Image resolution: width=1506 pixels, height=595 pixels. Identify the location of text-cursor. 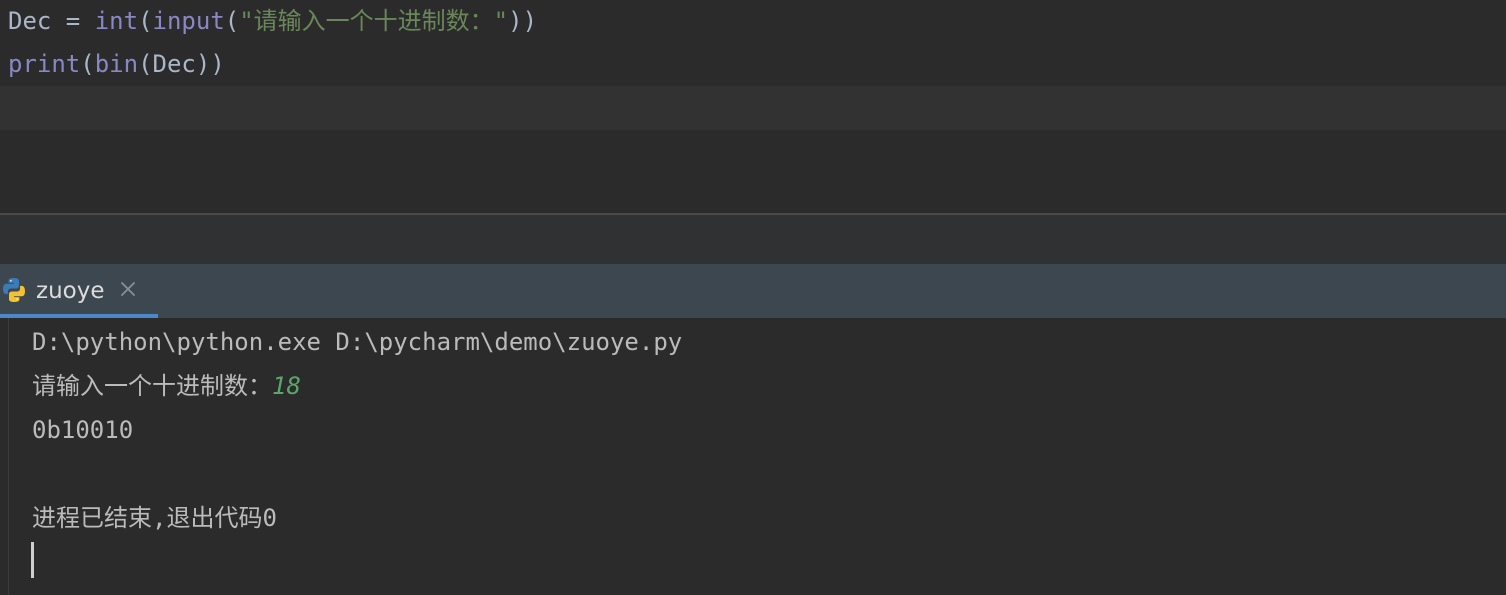
(32, 560).